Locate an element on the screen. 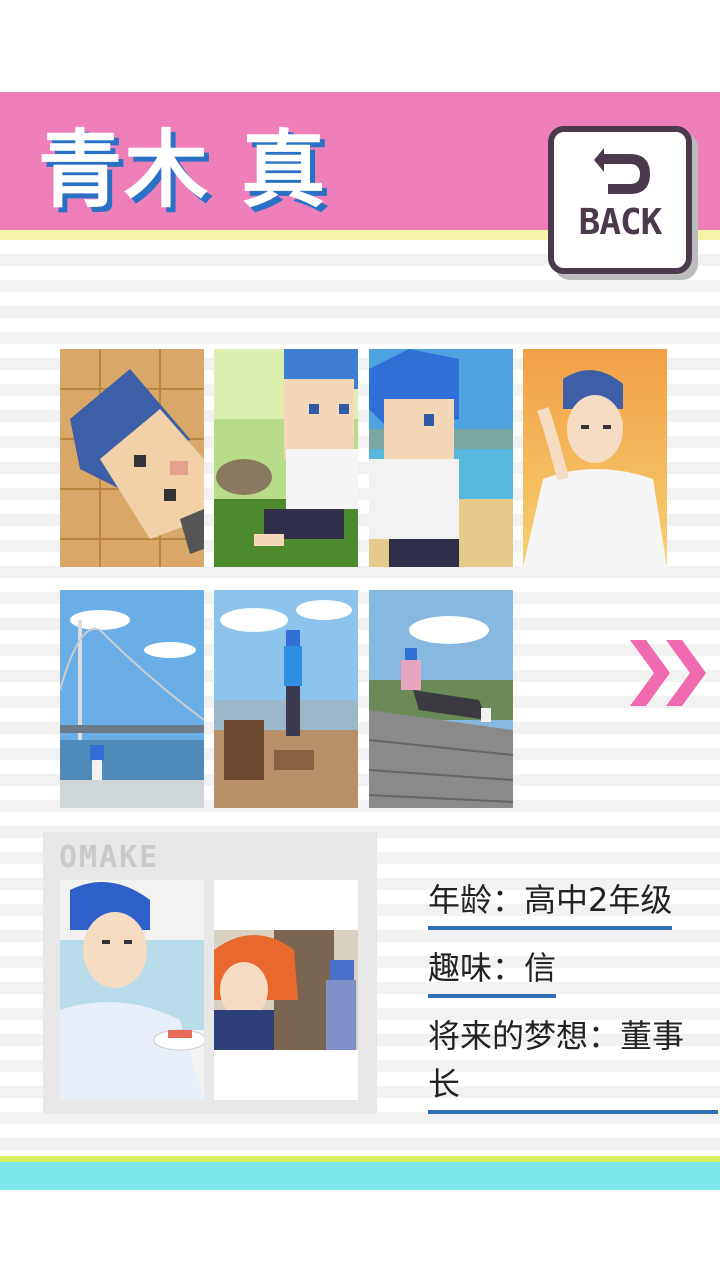  profile-hobby: 趣味：信 is located at coordinates (492, 971).